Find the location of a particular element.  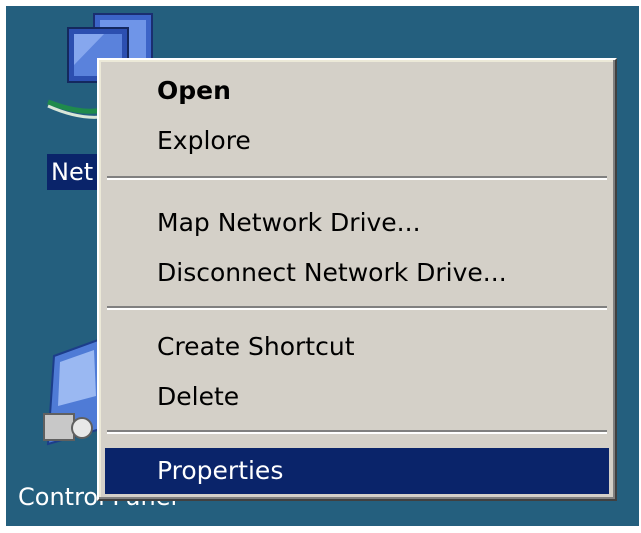

menu-item-properties: Properties is located at coordinates (357, 471).